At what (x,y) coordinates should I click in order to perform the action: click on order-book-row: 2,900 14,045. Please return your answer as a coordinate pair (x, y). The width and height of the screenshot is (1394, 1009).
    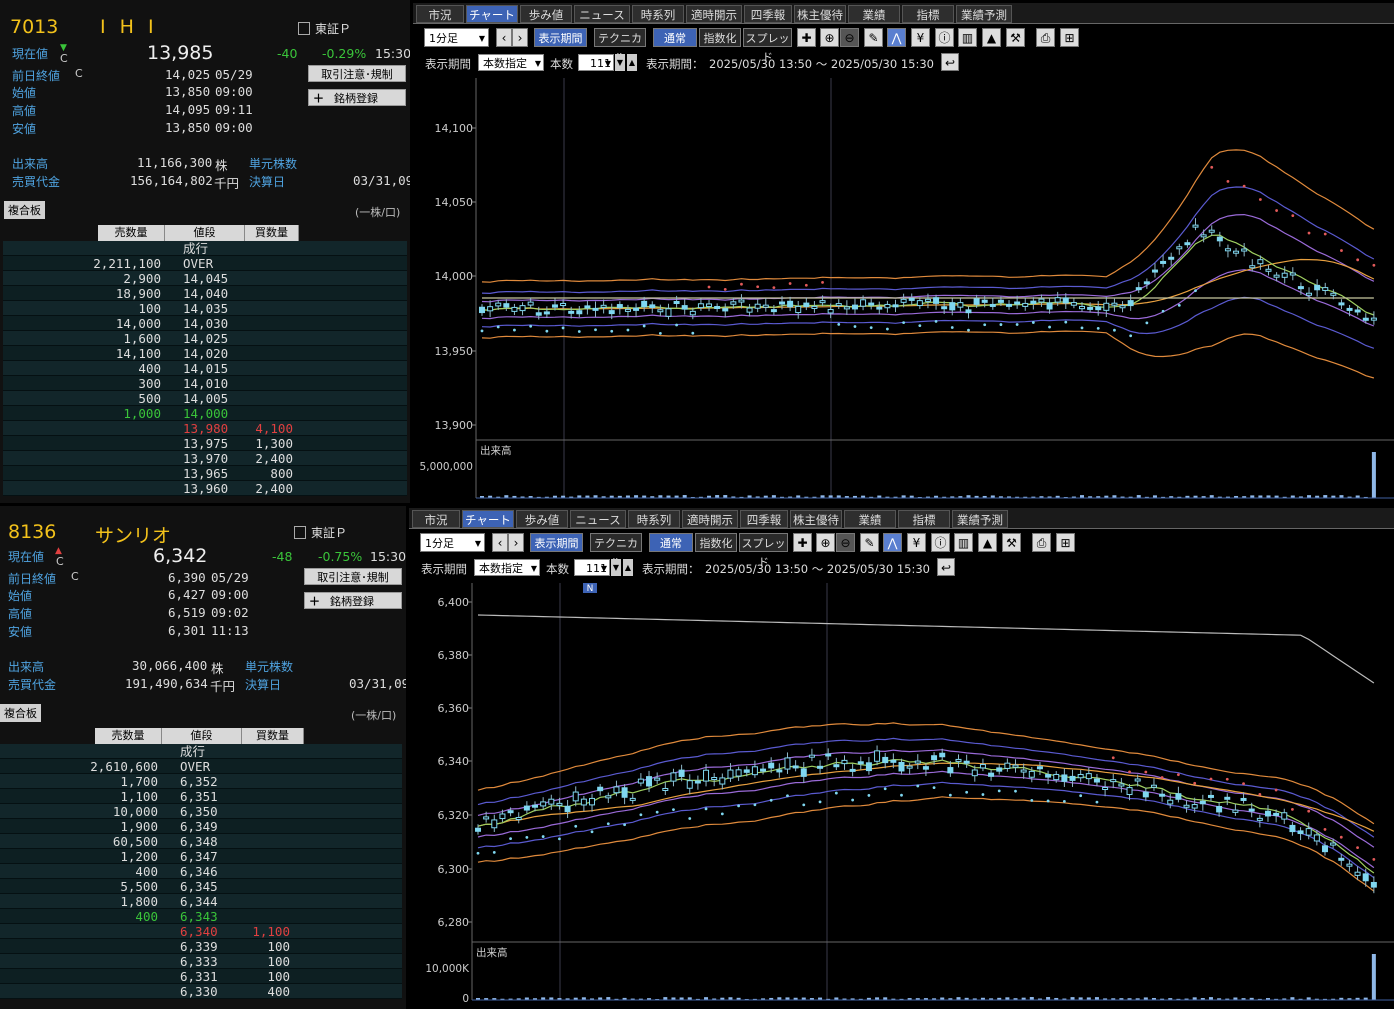
    Looking at the image, I should click on (205, 278).